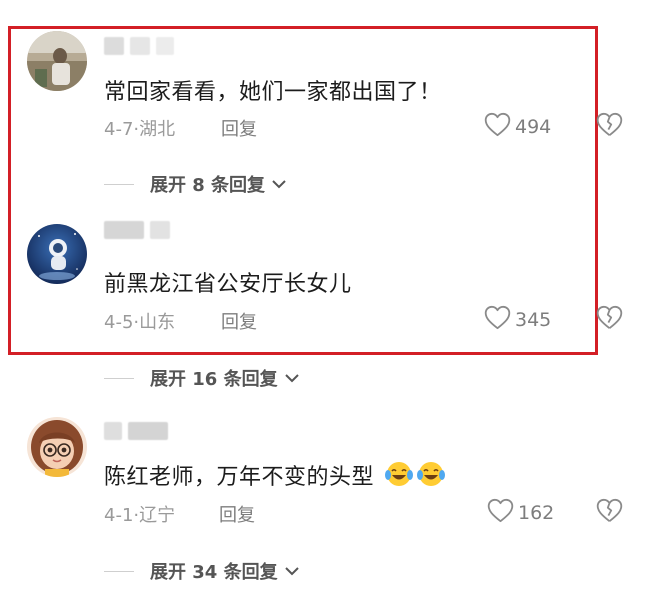 The width and height of the screenshot is (650, 604). I want to click on like-button: 162, so click(520, 512).